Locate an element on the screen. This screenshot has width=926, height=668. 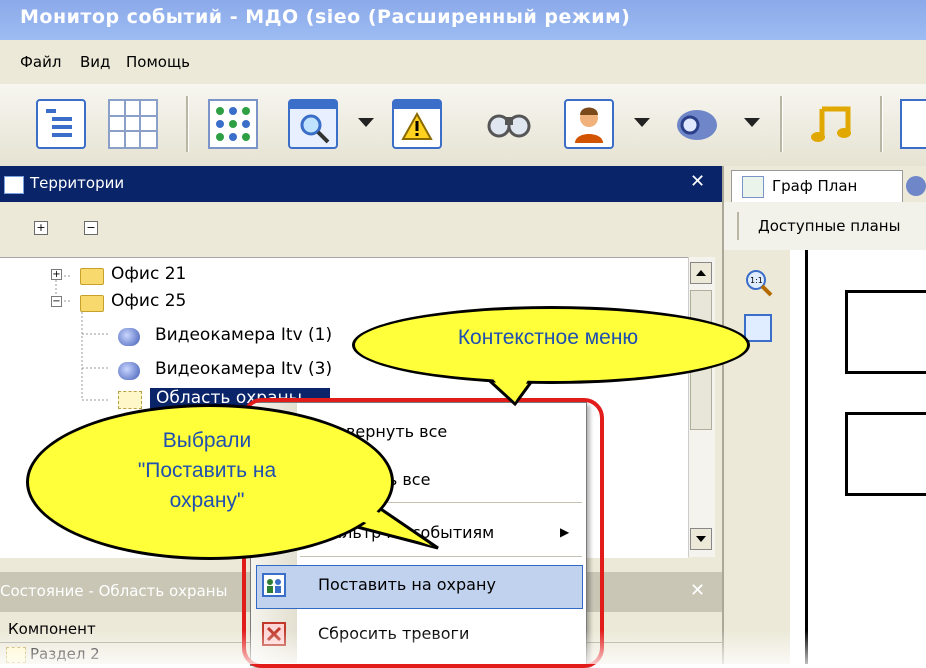
callout-context-menu-text: Контекстное меню is located at coordinates (548, 337).